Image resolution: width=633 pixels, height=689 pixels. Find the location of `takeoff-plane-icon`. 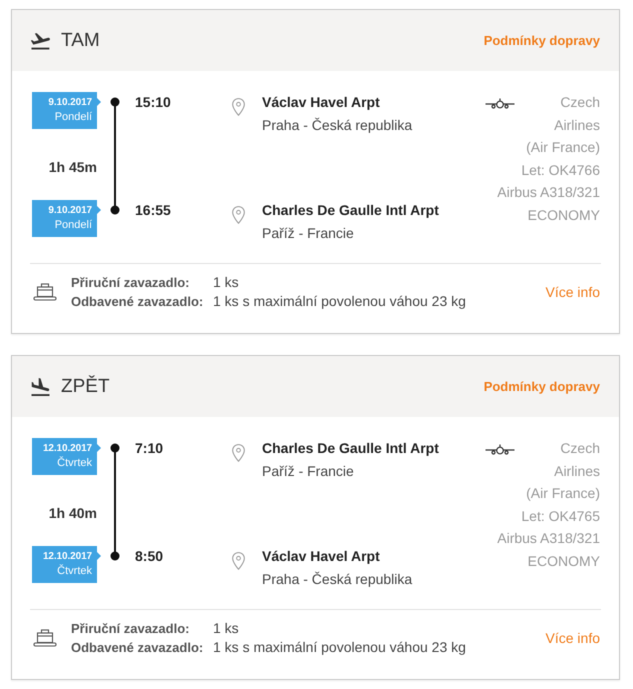

takeoff-plane-icon is located at coordinates (40, 41).